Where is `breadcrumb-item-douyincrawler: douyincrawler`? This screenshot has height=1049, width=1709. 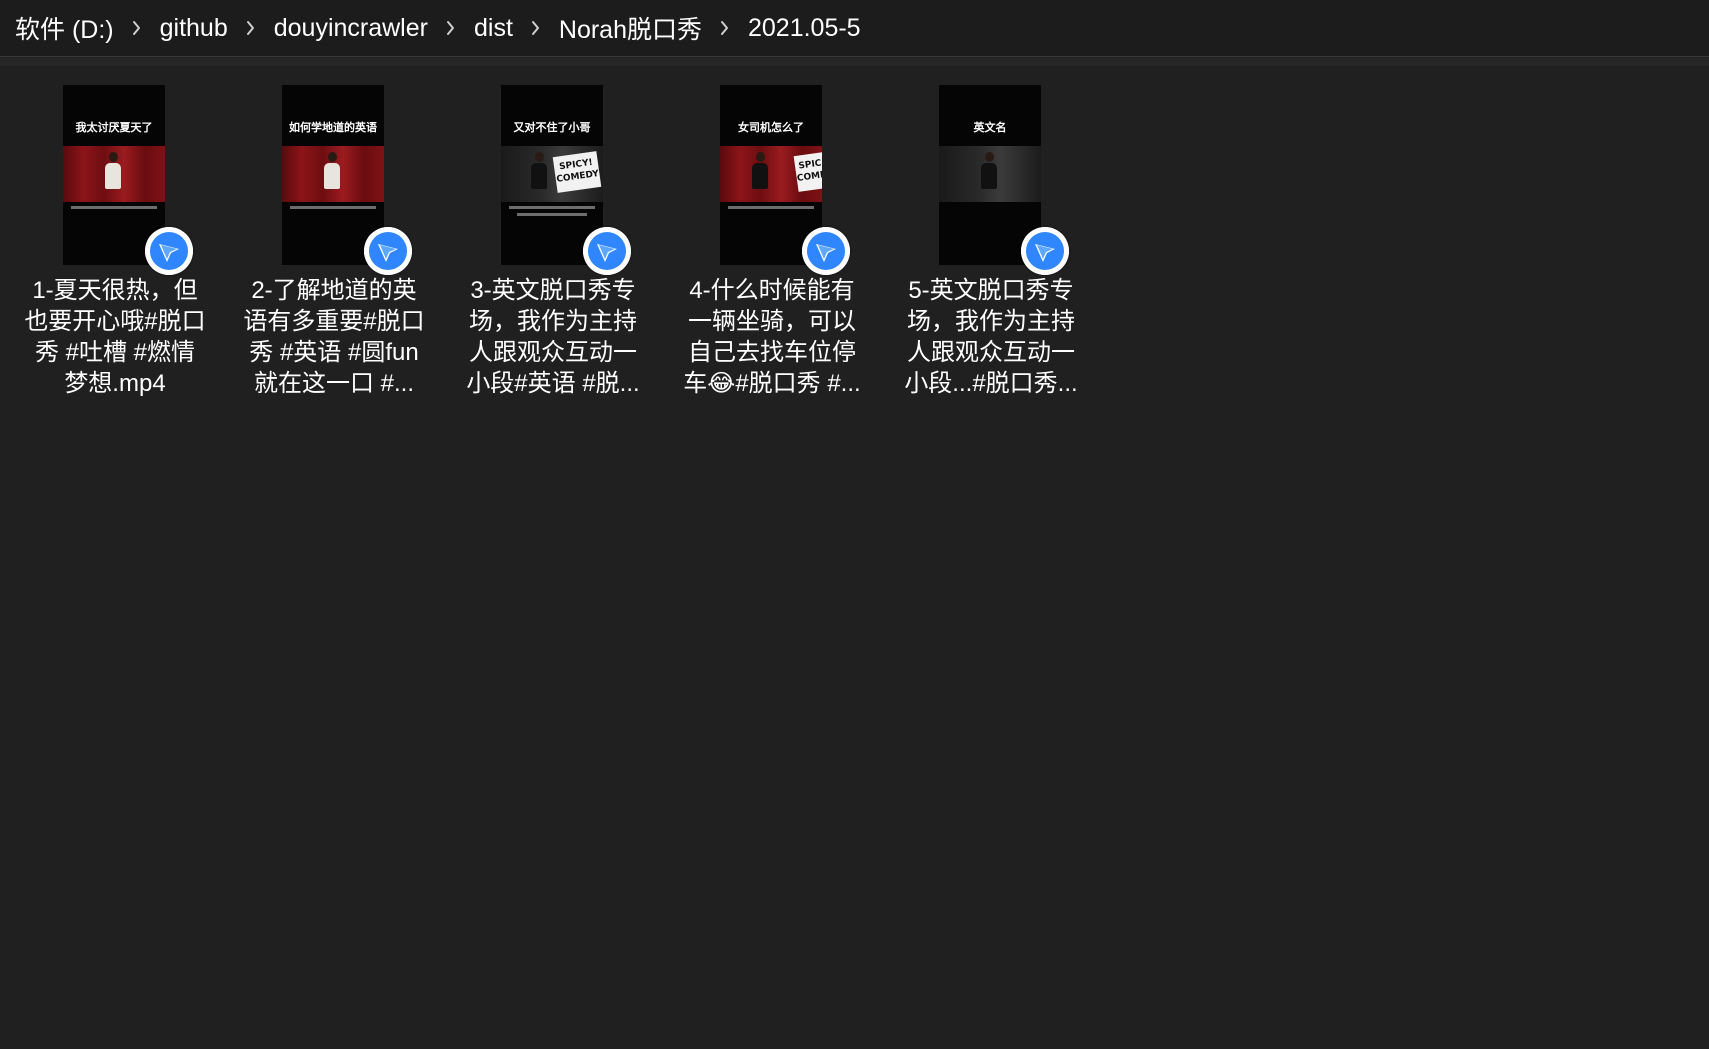
breadcrumb-item-douyincrawler: douyincrawler is located at coordinates (351, 28).